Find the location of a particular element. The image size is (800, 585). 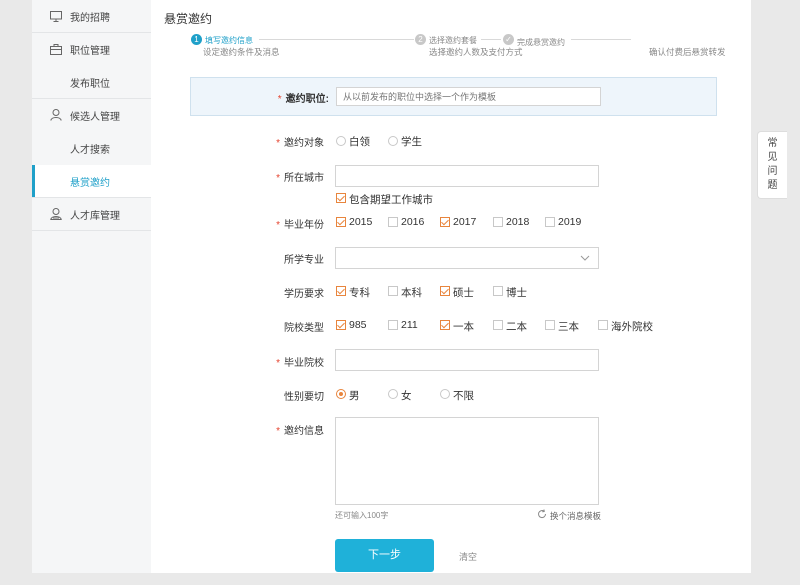

school-label: * 毕业院校 is located at coordinates (300, 363).